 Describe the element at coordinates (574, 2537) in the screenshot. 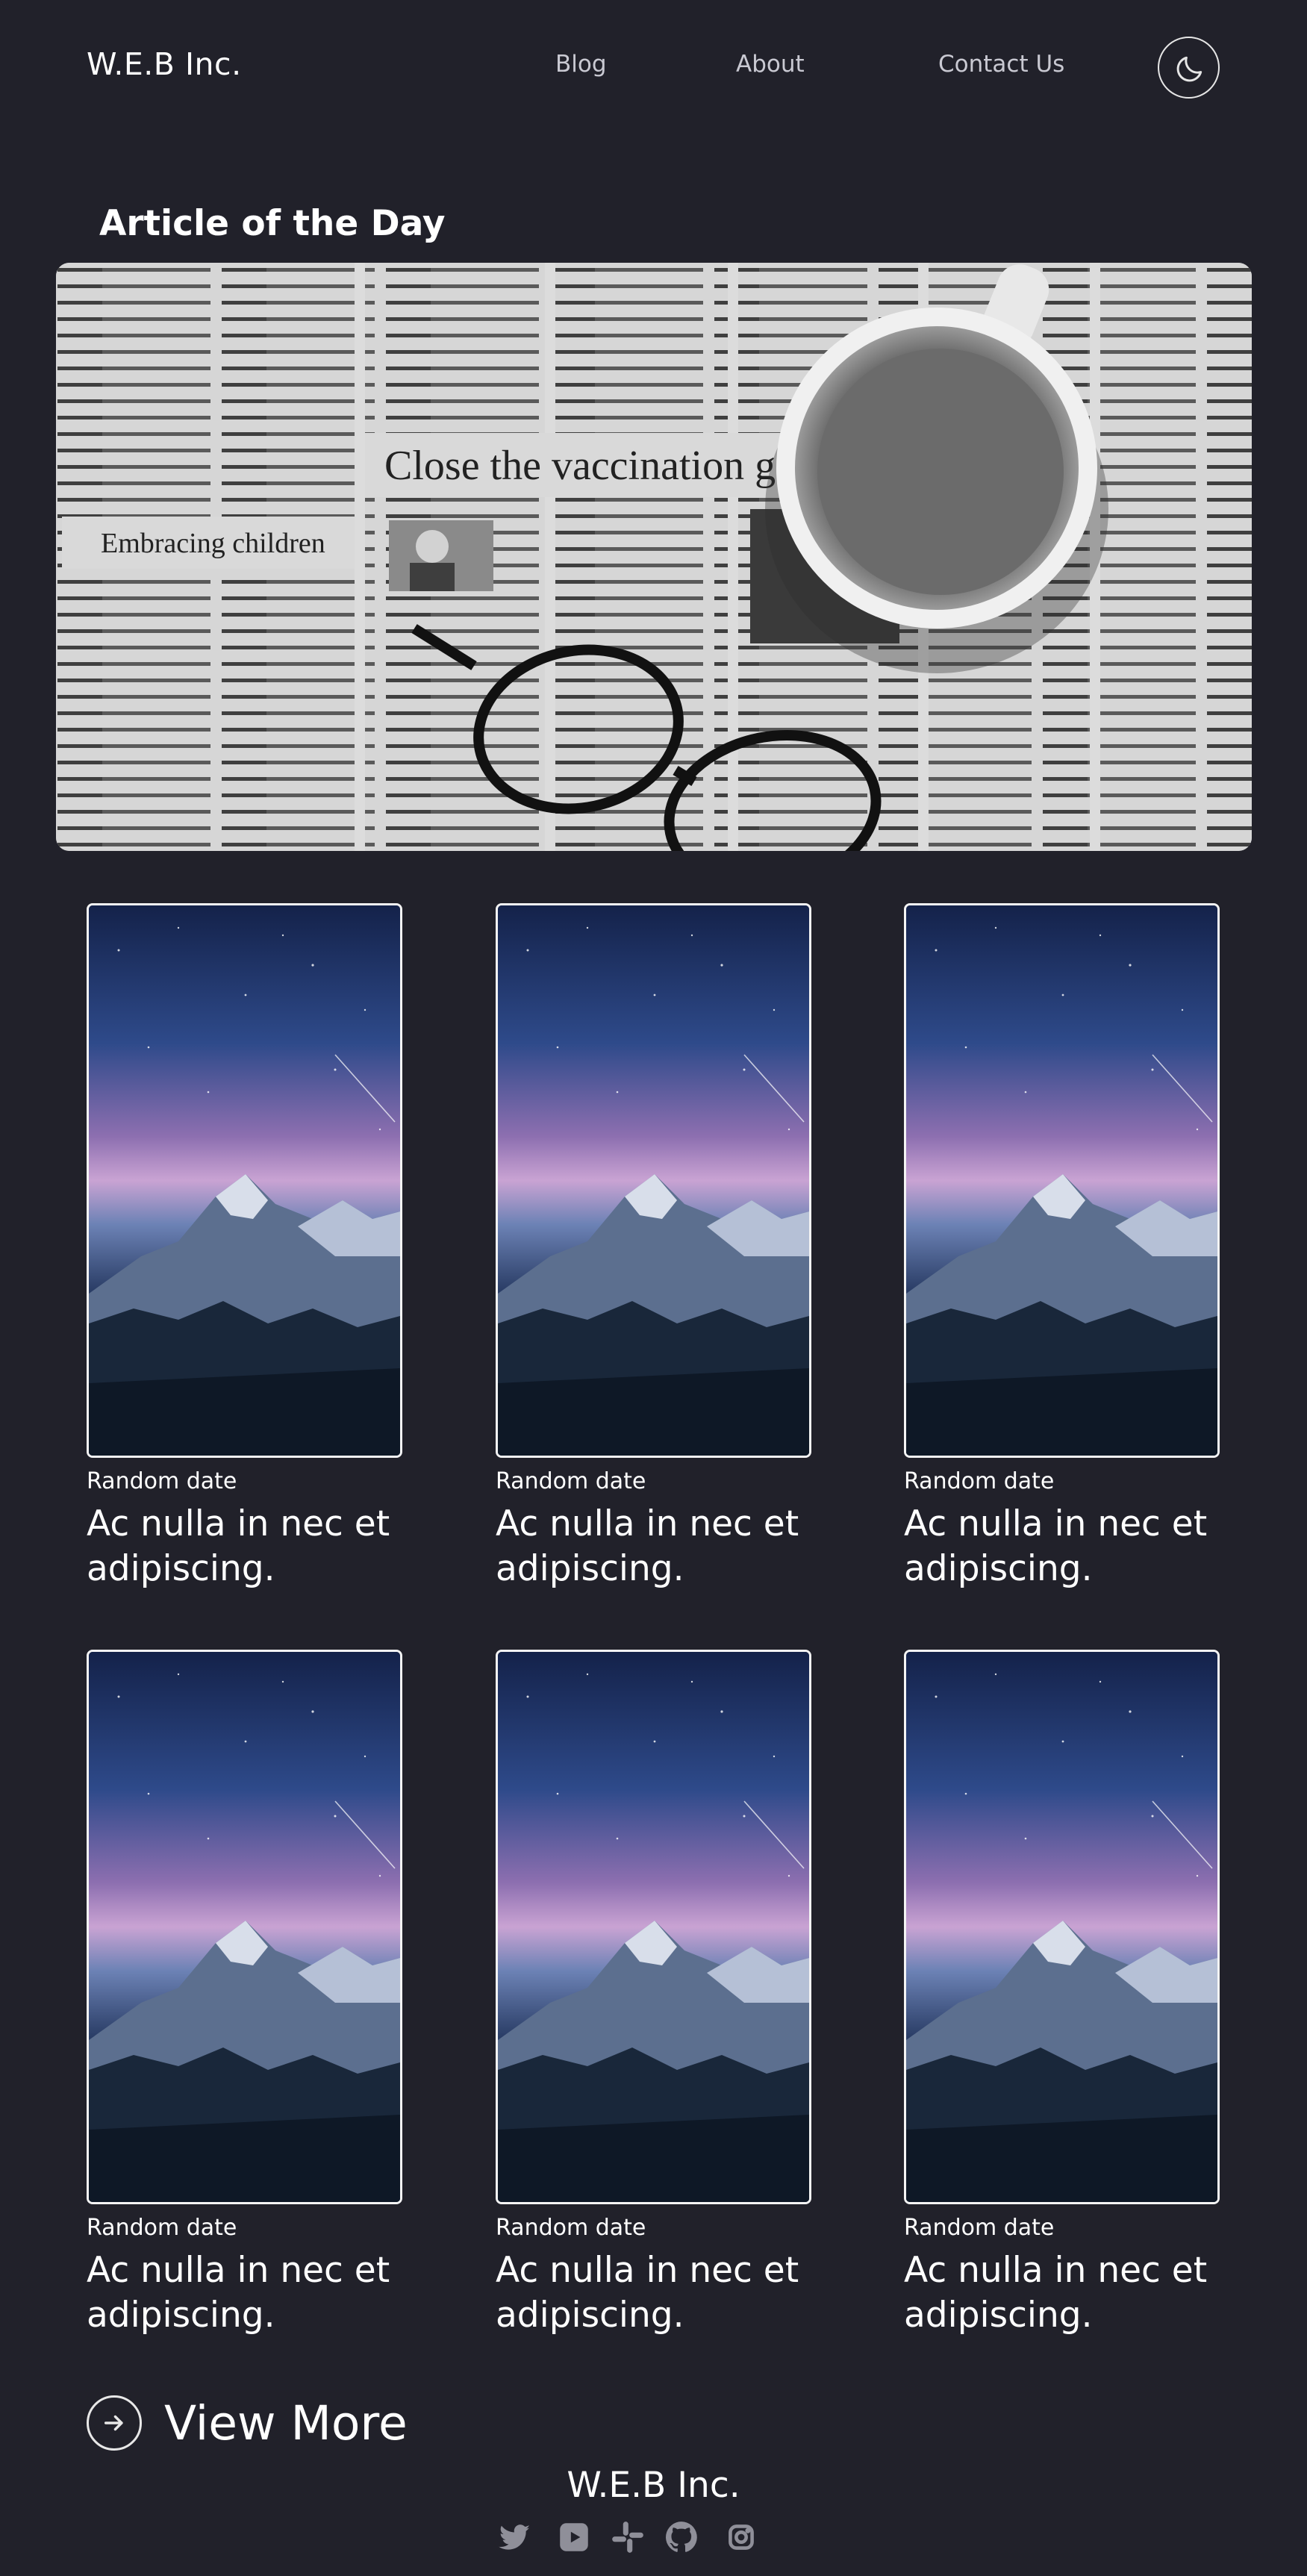

I see `youtube-icon` at that location.